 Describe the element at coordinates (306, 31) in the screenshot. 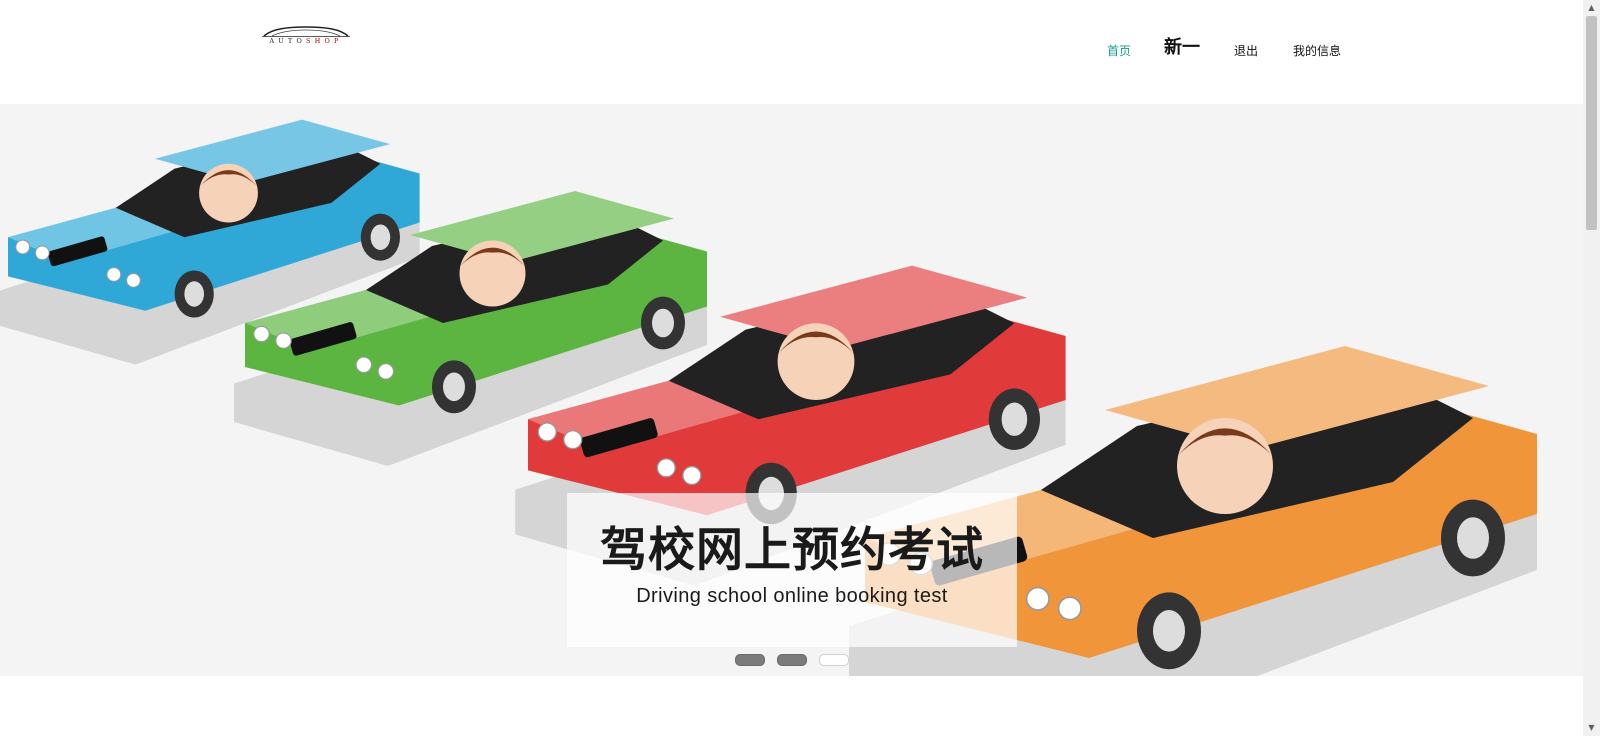

I see `car-silhouette-icon` at that location.